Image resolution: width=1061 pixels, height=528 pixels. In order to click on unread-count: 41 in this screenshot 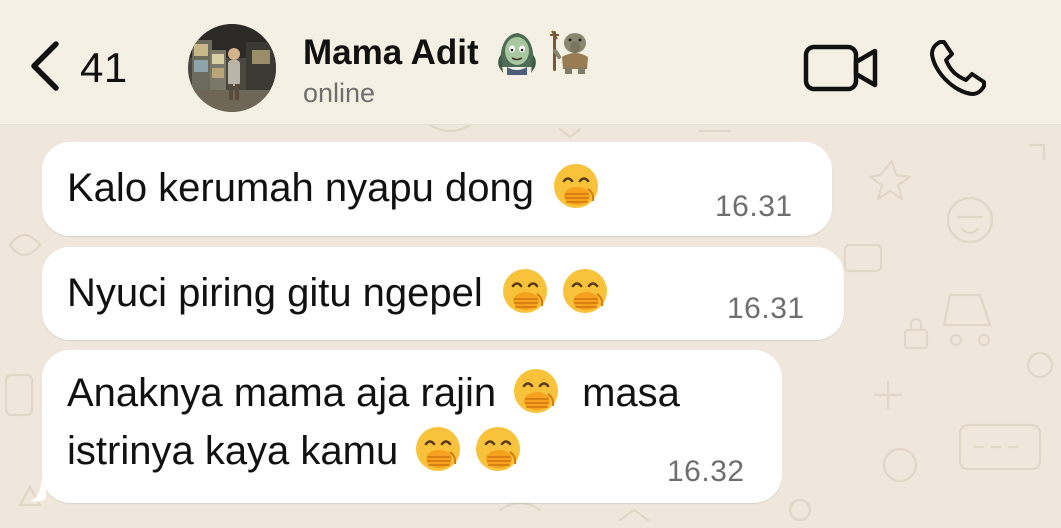, I will do `click(104, 67)`.